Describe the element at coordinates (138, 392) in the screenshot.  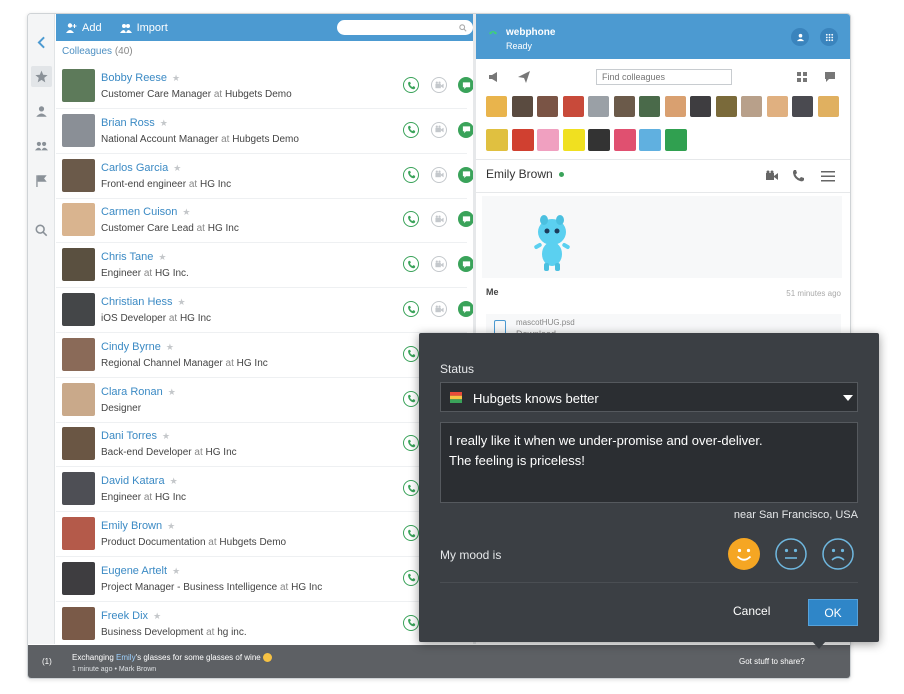
I see `colleague-name: Clara Ronan ★` at that location.